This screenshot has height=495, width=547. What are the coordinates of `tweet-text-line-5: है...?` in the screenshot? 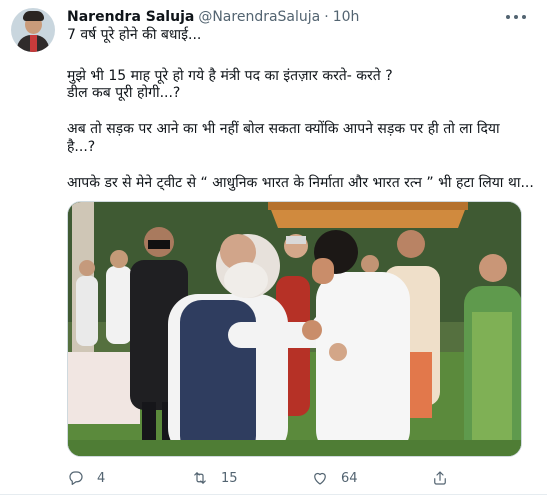 It's located at (81, 147).